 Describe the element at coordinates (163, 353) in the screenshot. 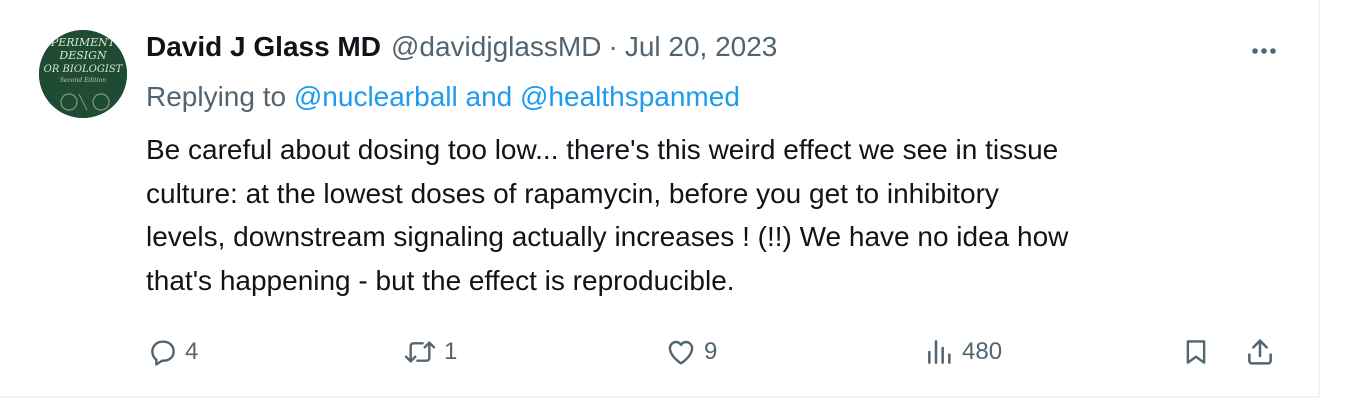

I see `reply-icon` at that location.